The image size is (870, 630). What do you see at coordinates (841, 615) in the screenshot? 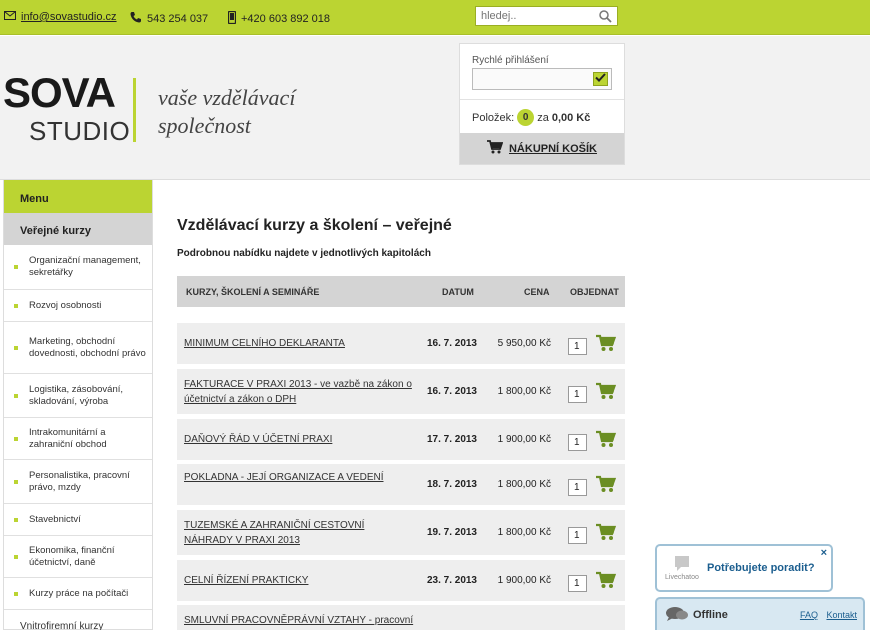
I see `contact-link: Kontakt` at bounding box center [841, 615].